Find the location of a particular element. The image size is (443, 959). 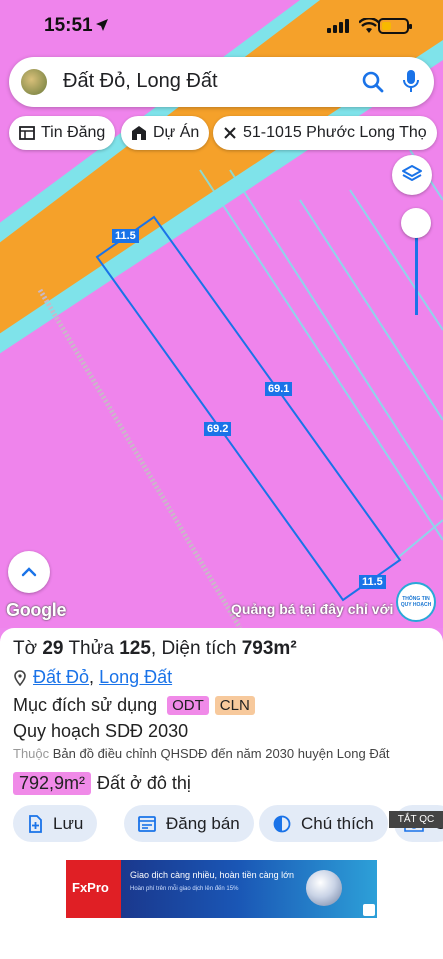

location-pin-icon is located at coordinates (20, 677).